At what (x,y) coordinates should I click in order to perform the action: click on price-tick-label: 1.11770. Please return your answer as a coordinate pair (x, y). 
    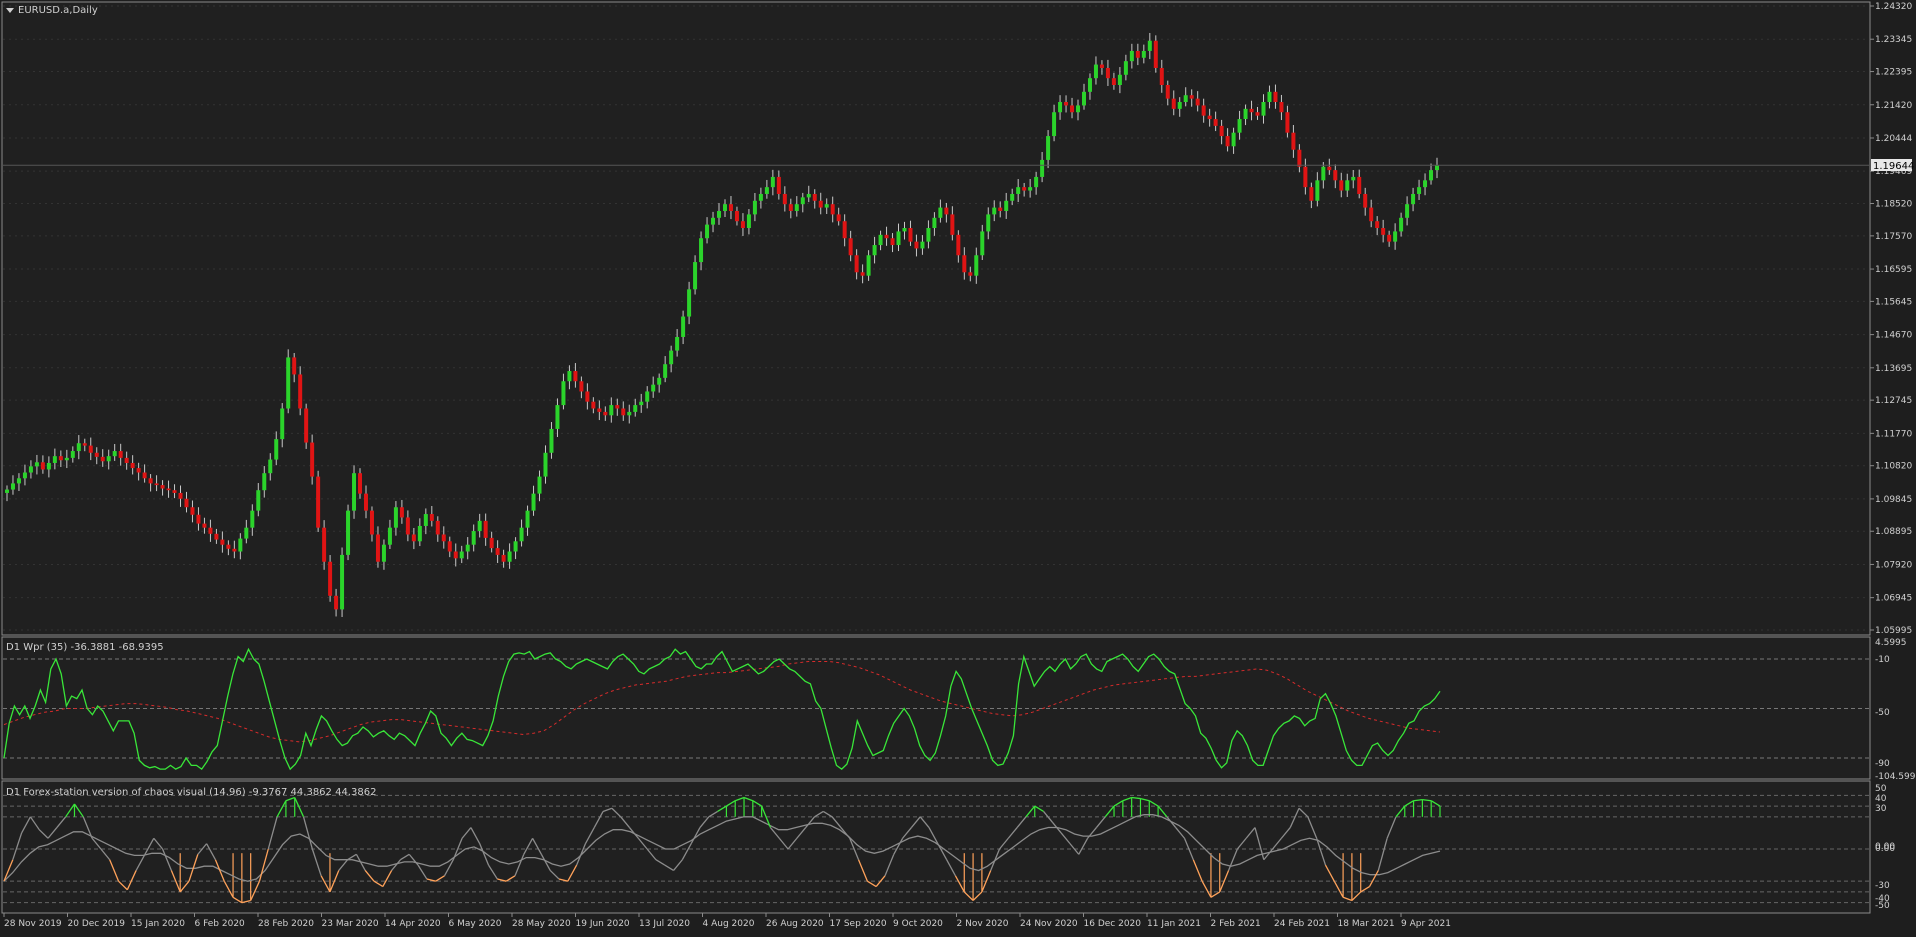
    Looking at the image, I should click on (1893, 434).